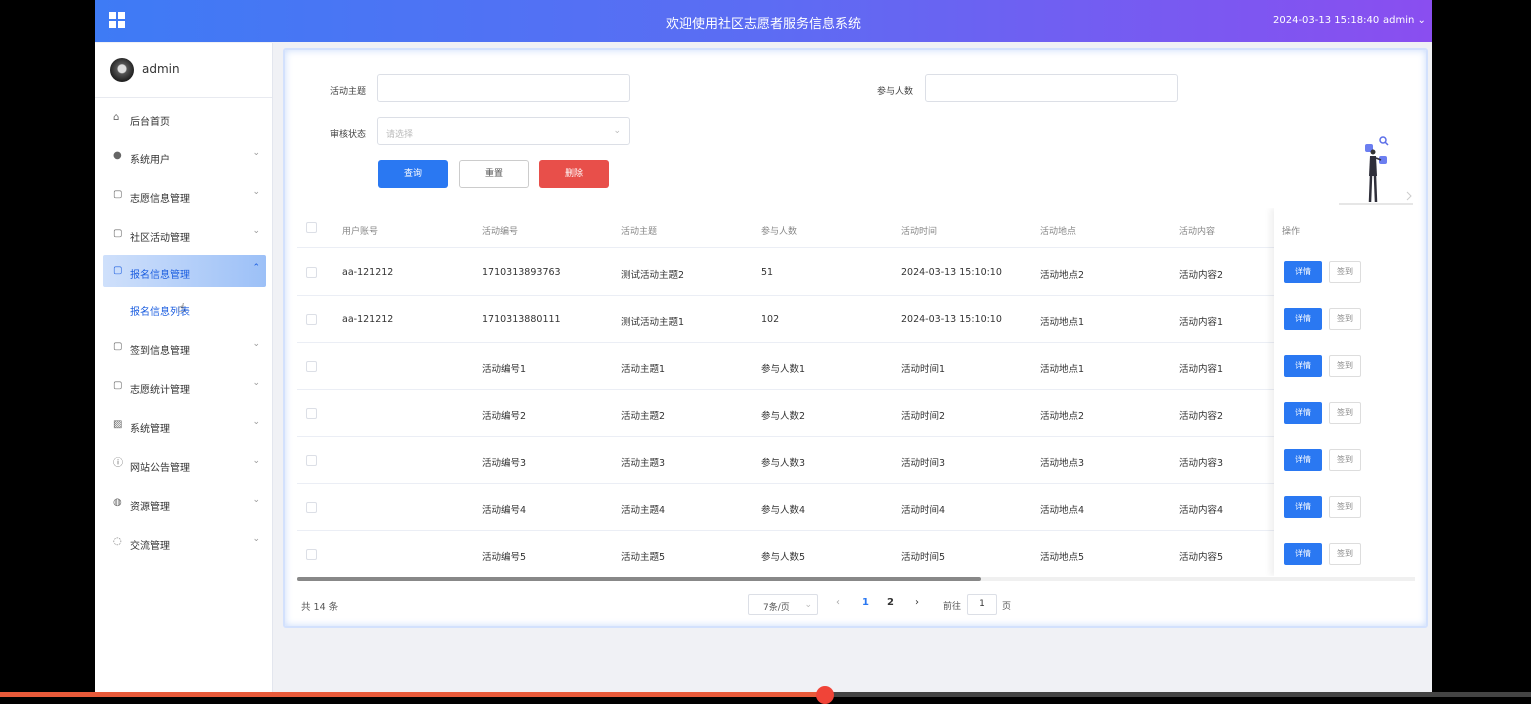 The height and width of the screenshot is (704, 1531). I want to click on sidebar-item: ▢ 志愿统计管理 ⌄, so click(184, 386).